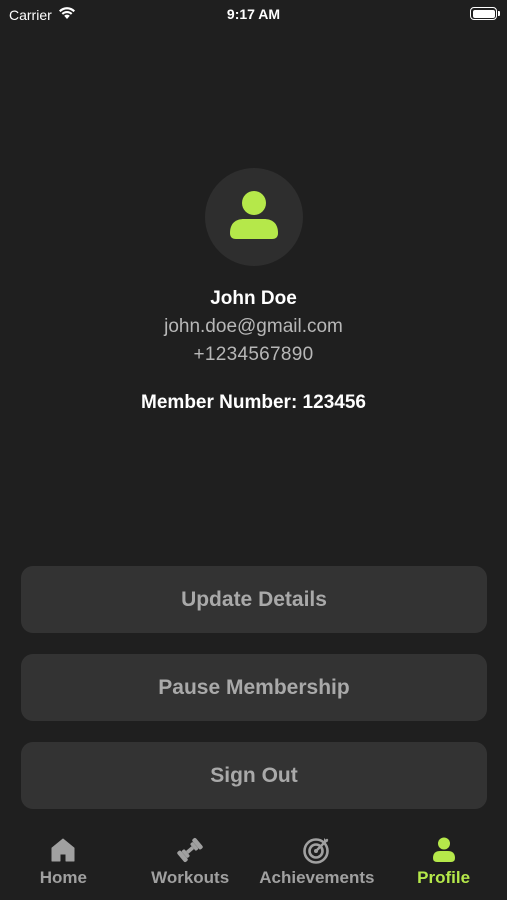 The image size is (507, 900). What do you see at coordinates (254, 775) in the screenshot?
I see `sign-out-button: Sign Out` at bounding box center [254, 775].